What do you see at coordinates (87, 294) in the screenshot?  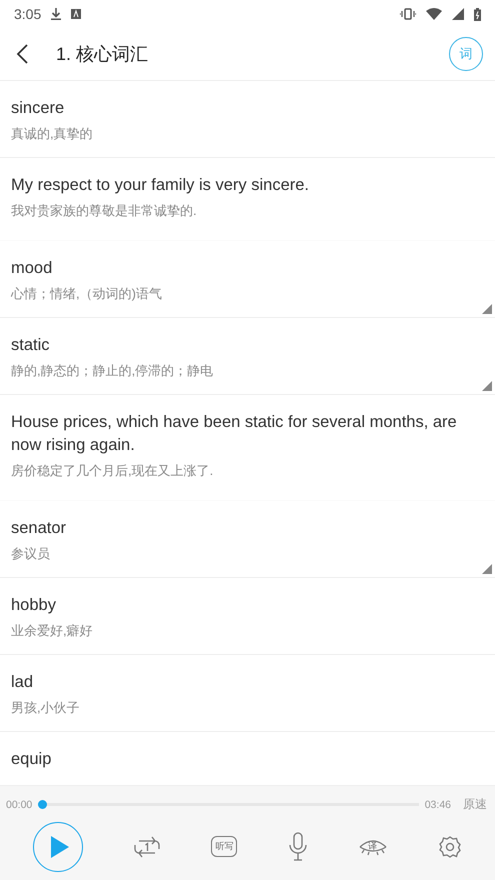 I see `word-meaning: 心情；情绪,（动词的)语气` at bounding box center [87, 294].